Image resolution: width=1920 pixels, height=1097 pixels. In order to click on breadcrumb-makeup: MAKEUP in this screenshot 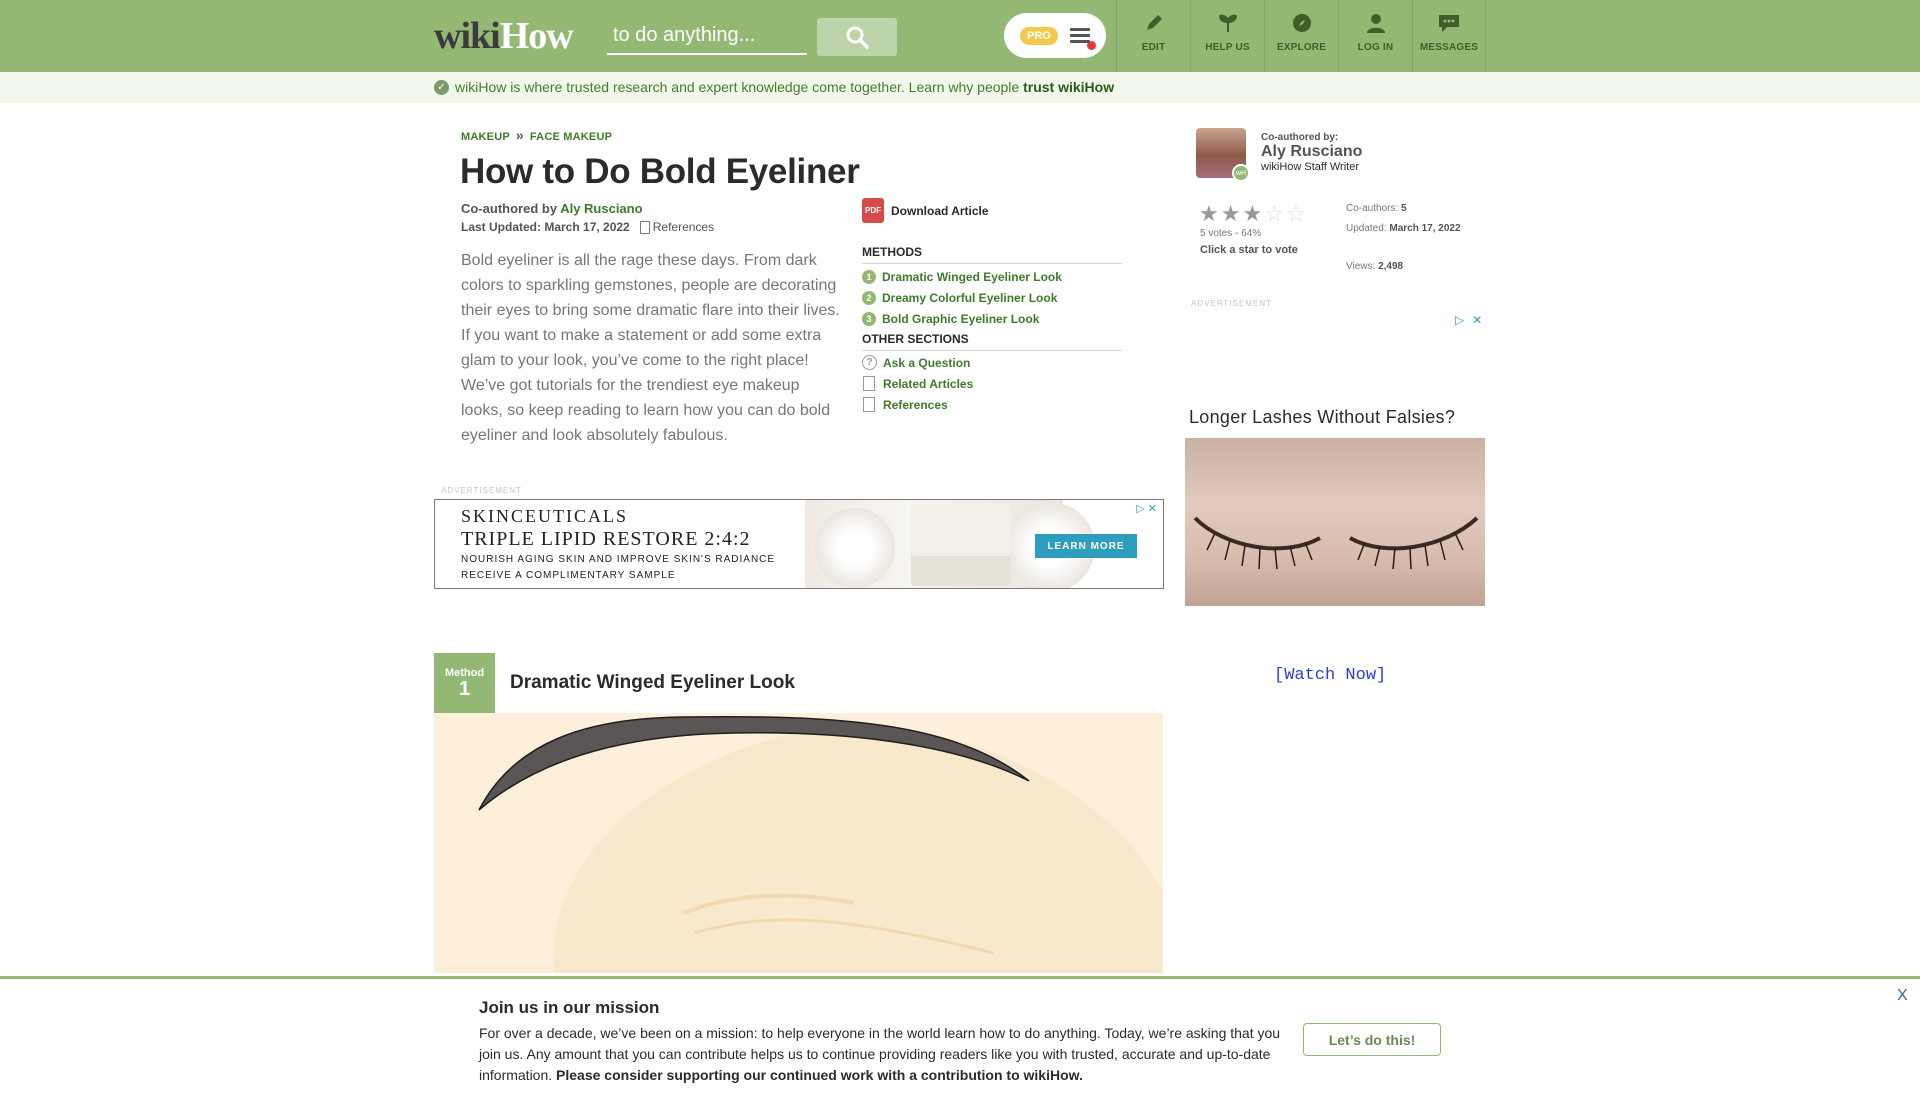, I will do `click(485, 137)`.